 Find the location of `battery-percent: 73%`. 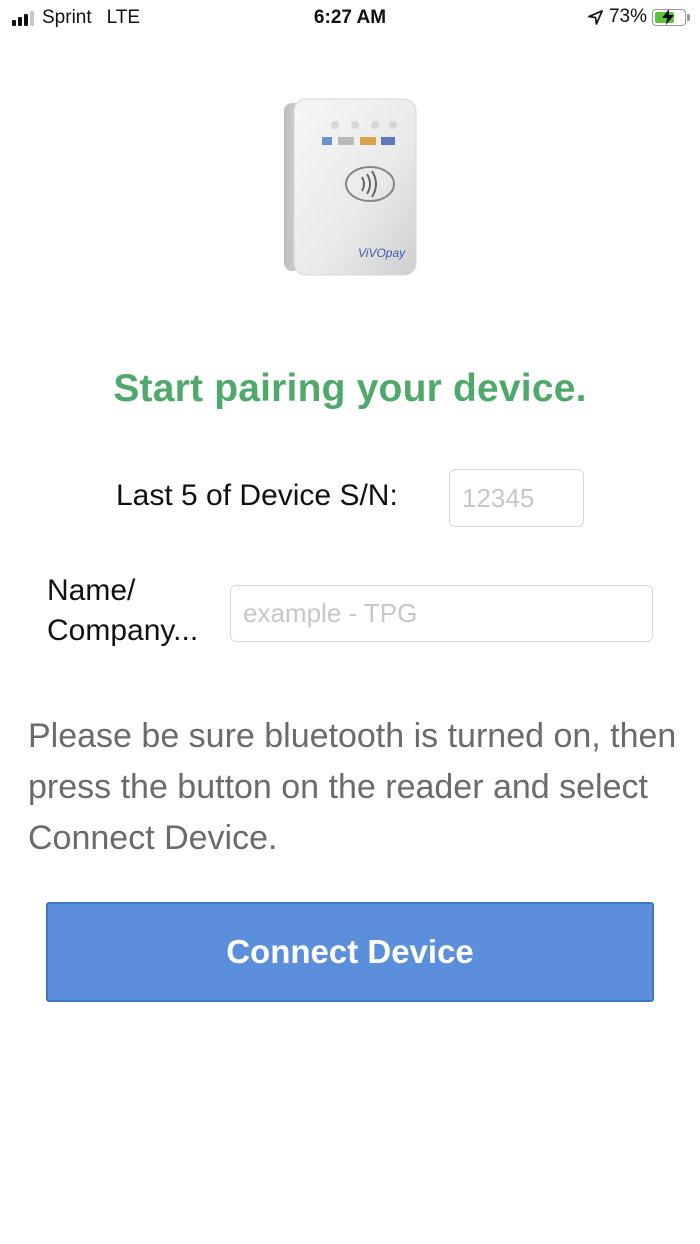

battery-percent: 73% is located at coordinates (627, 16).